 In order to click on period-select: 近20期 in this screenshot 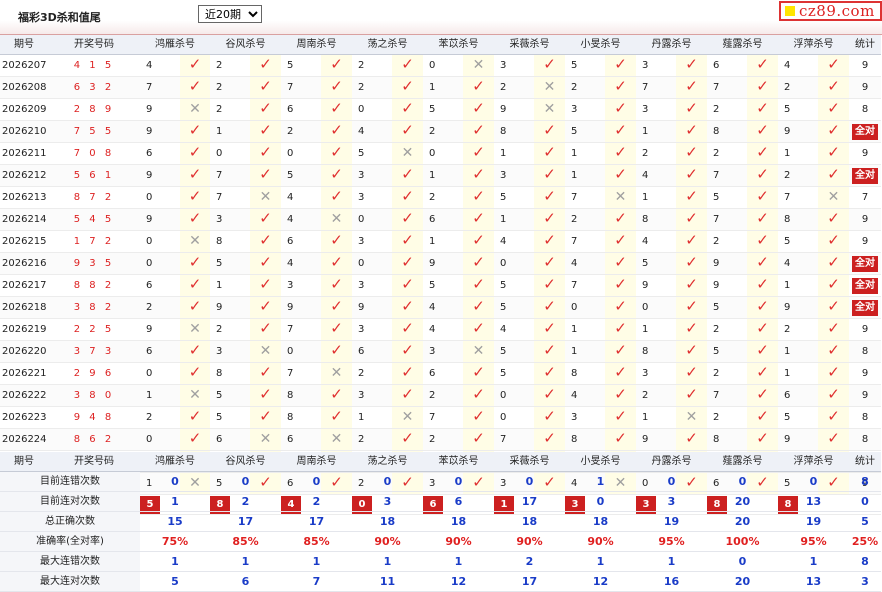, I will do `click(230, 14)`.